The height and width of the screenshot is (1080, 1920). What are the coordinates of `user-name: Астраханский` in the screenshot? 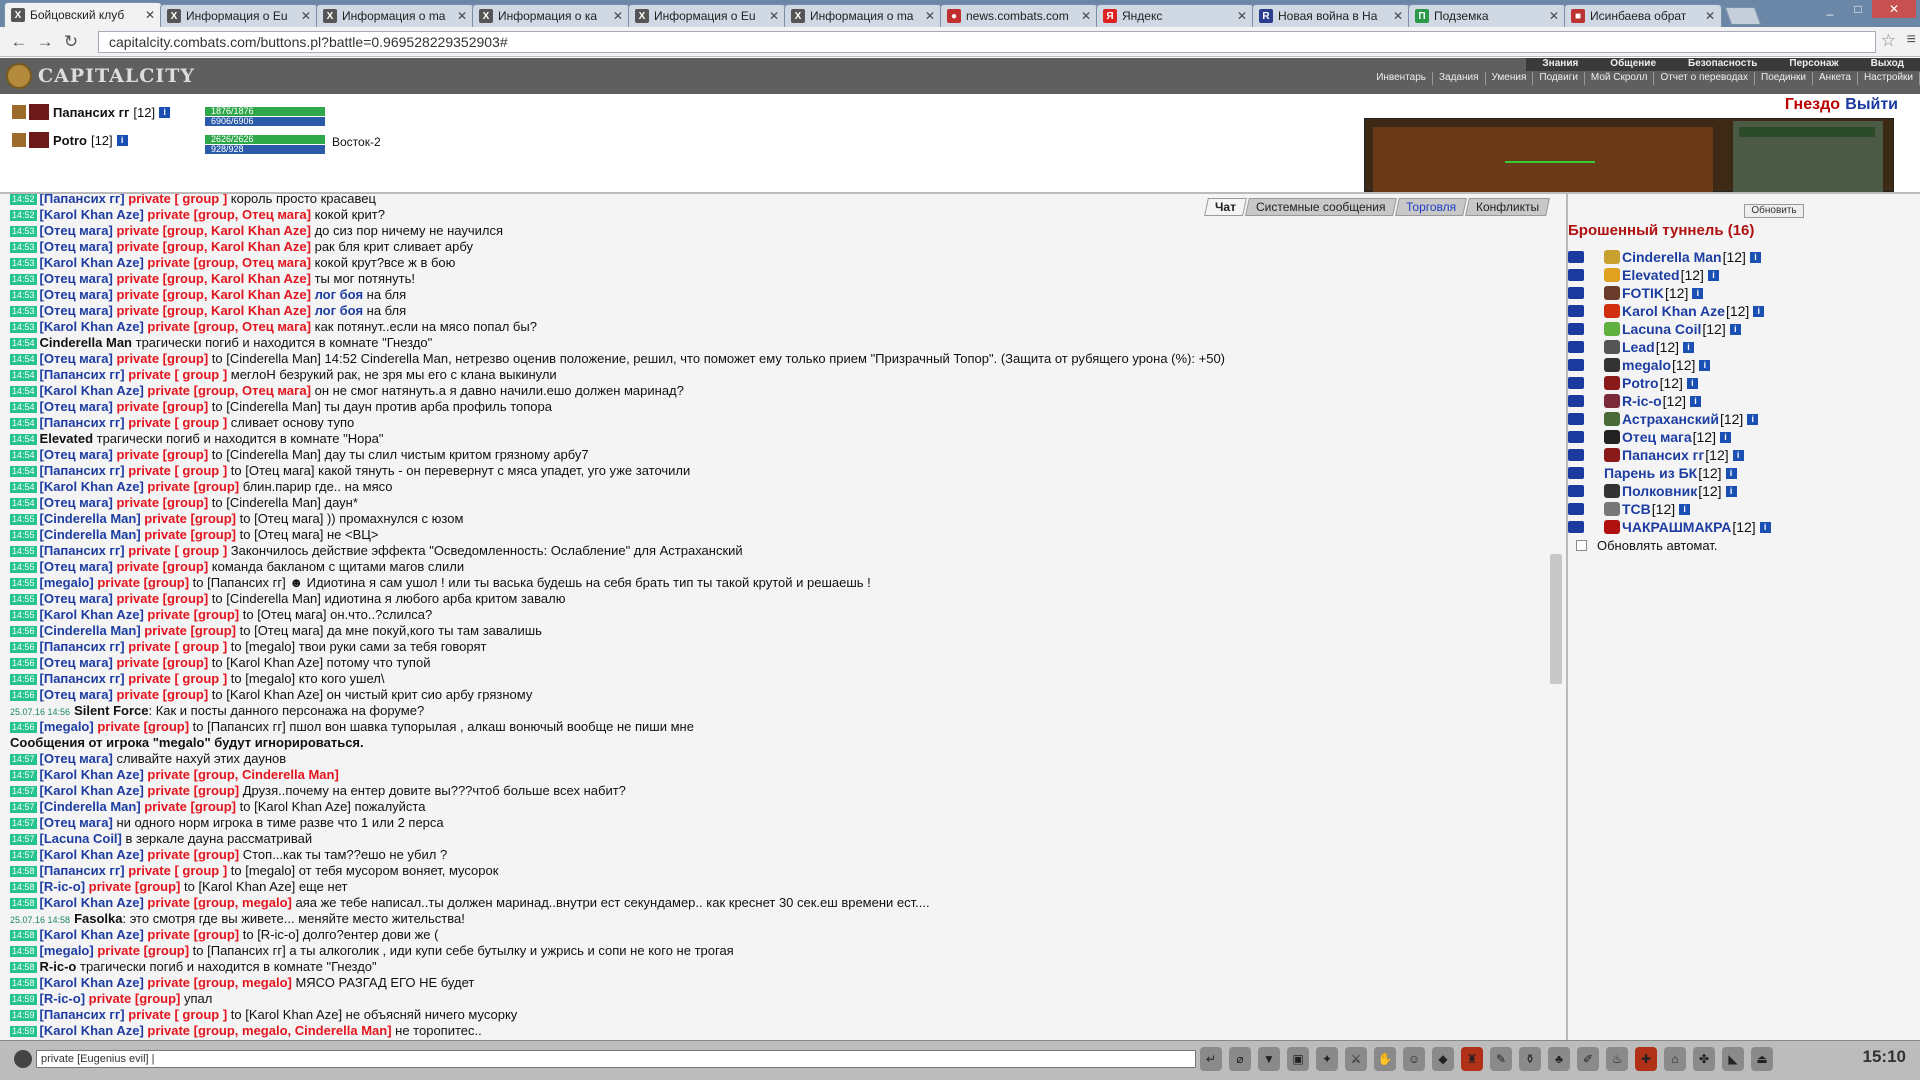 It's located at (1670, 419).